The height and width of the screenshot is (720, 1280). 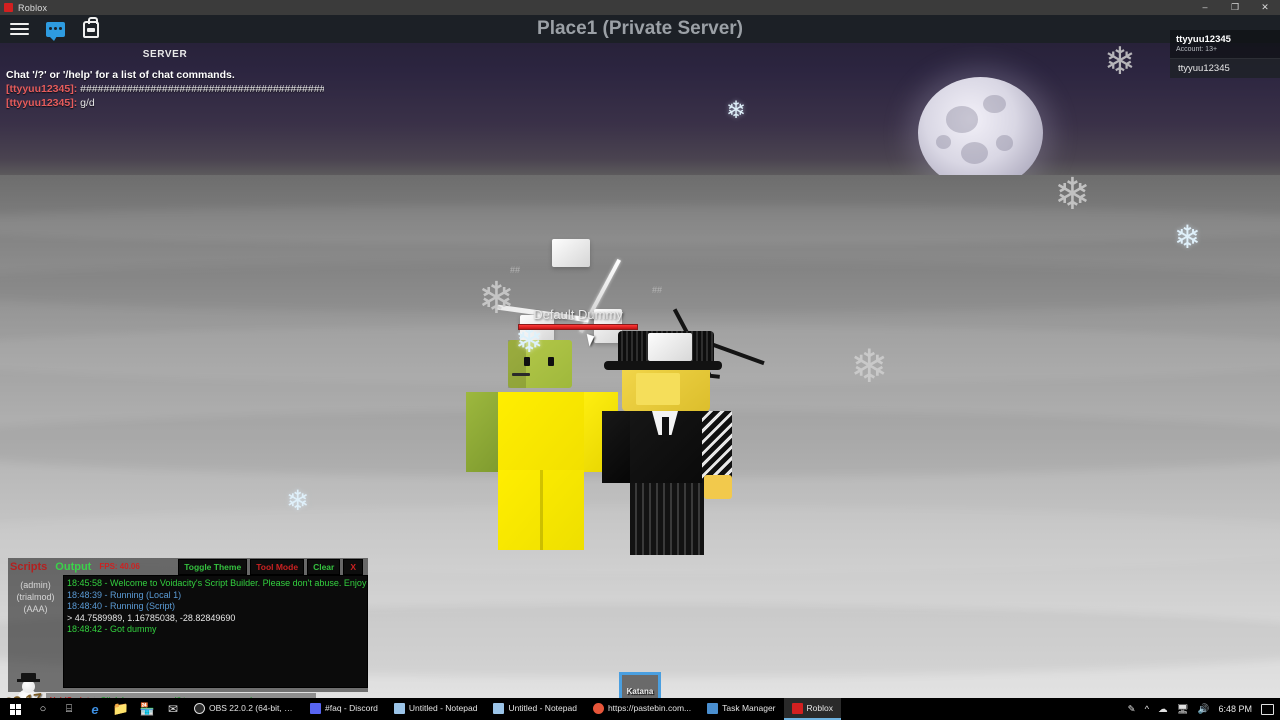 What do you see at coordinates (1265, 7) in the screenshot?
I see `close-button: ✕` at bounding box center [1265, 7].